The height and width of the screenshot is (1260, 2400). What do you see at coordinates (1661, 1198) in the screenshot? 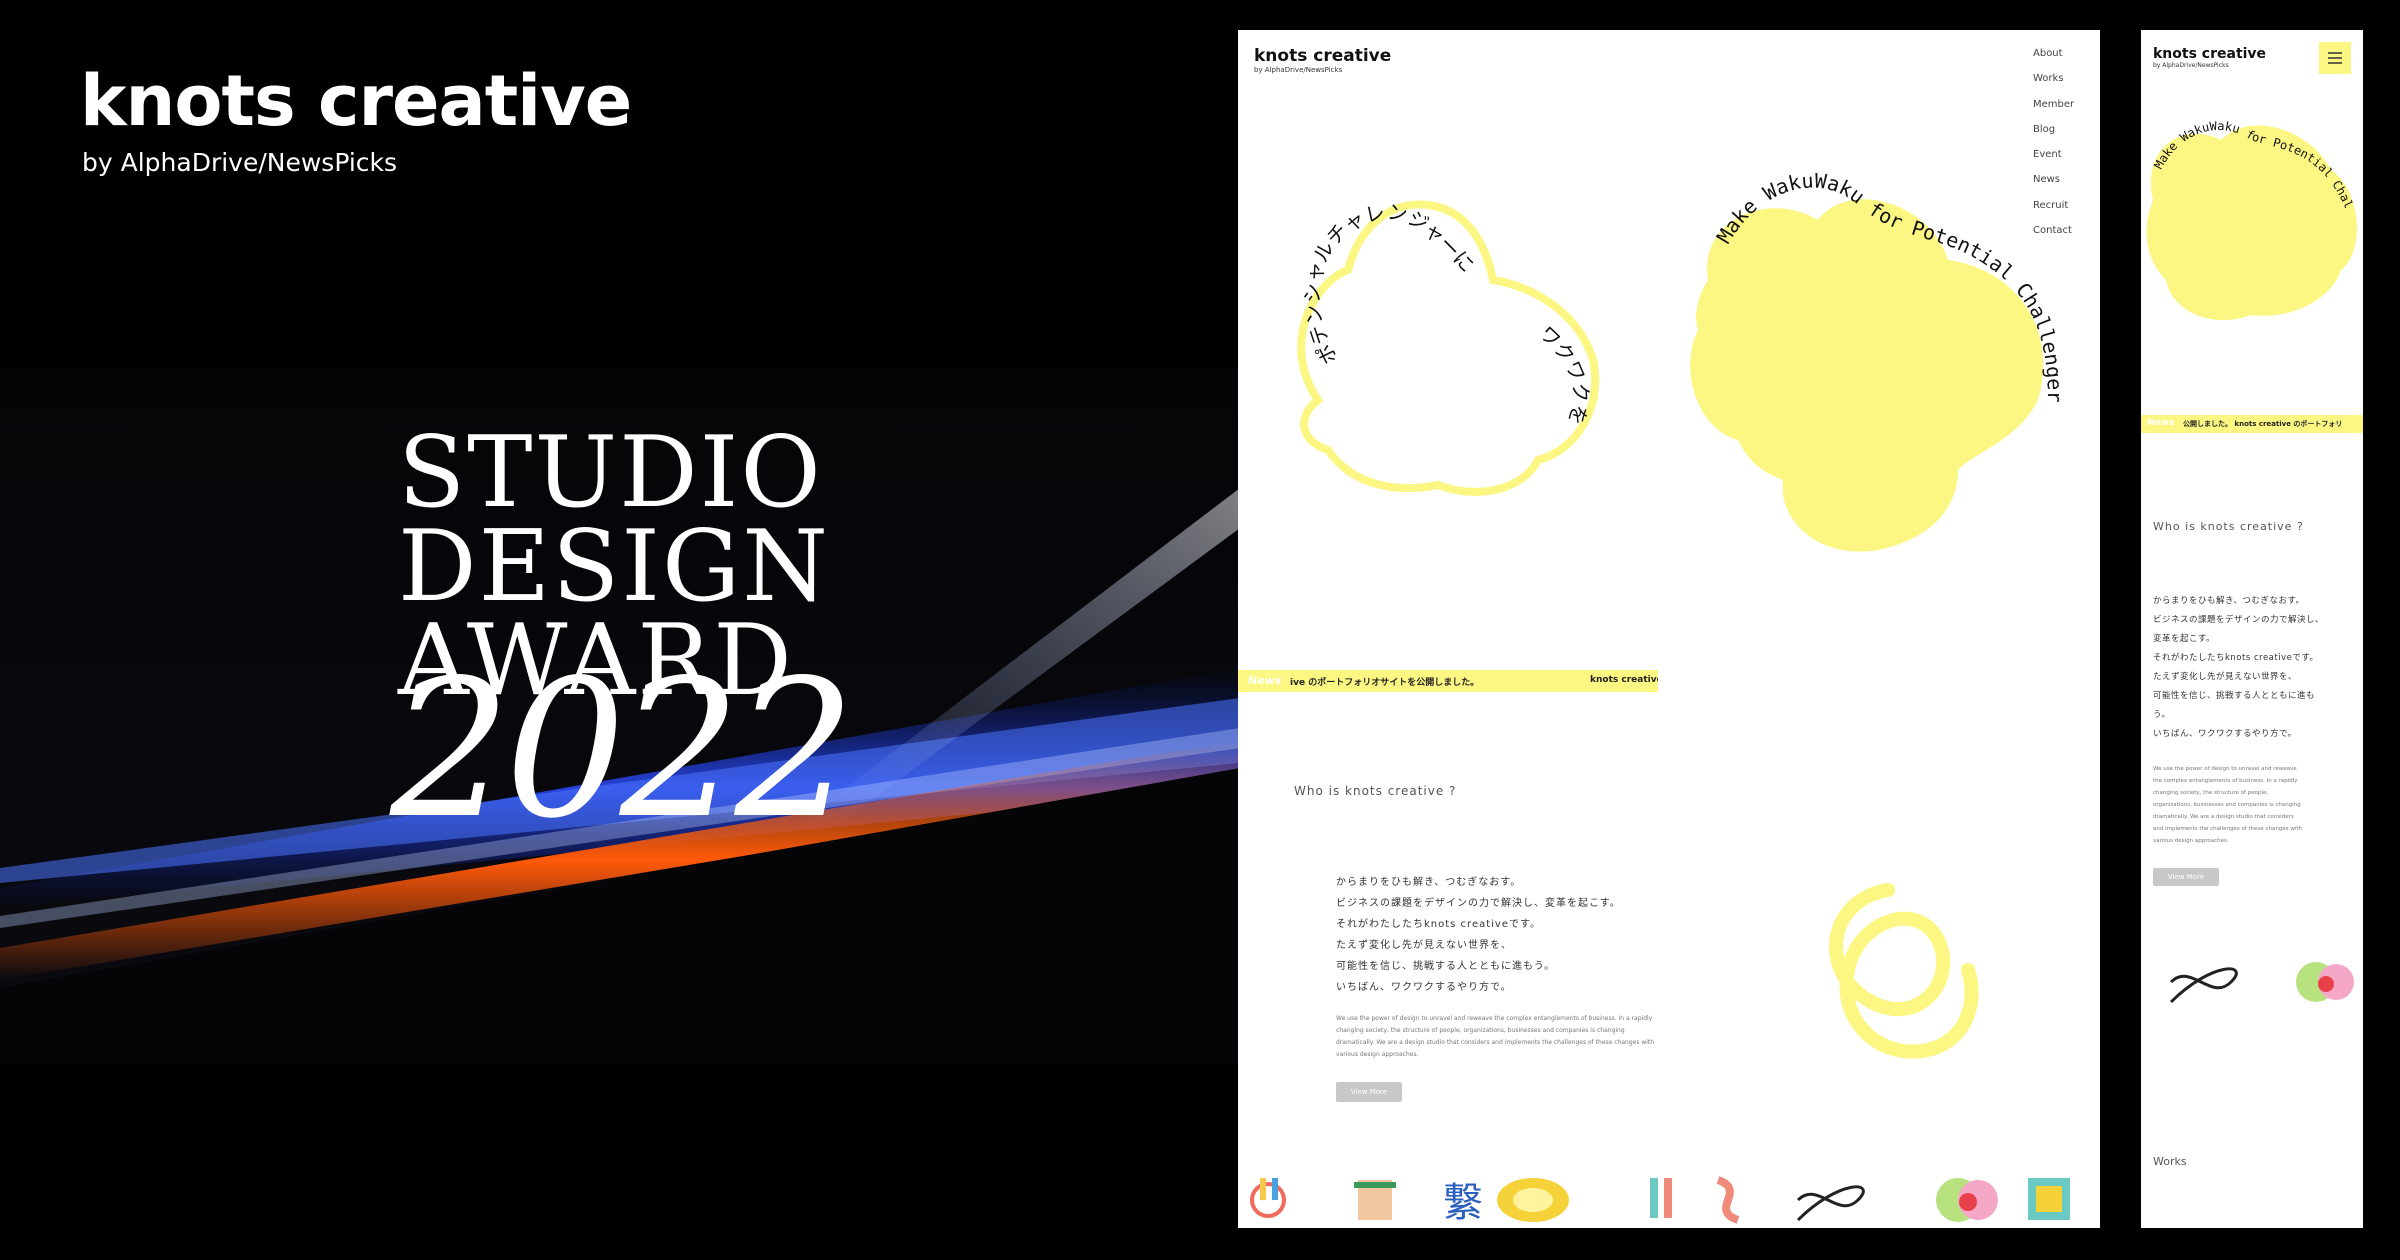
I see `illustration-legs-icon` at bounding box center [1661, 1198].